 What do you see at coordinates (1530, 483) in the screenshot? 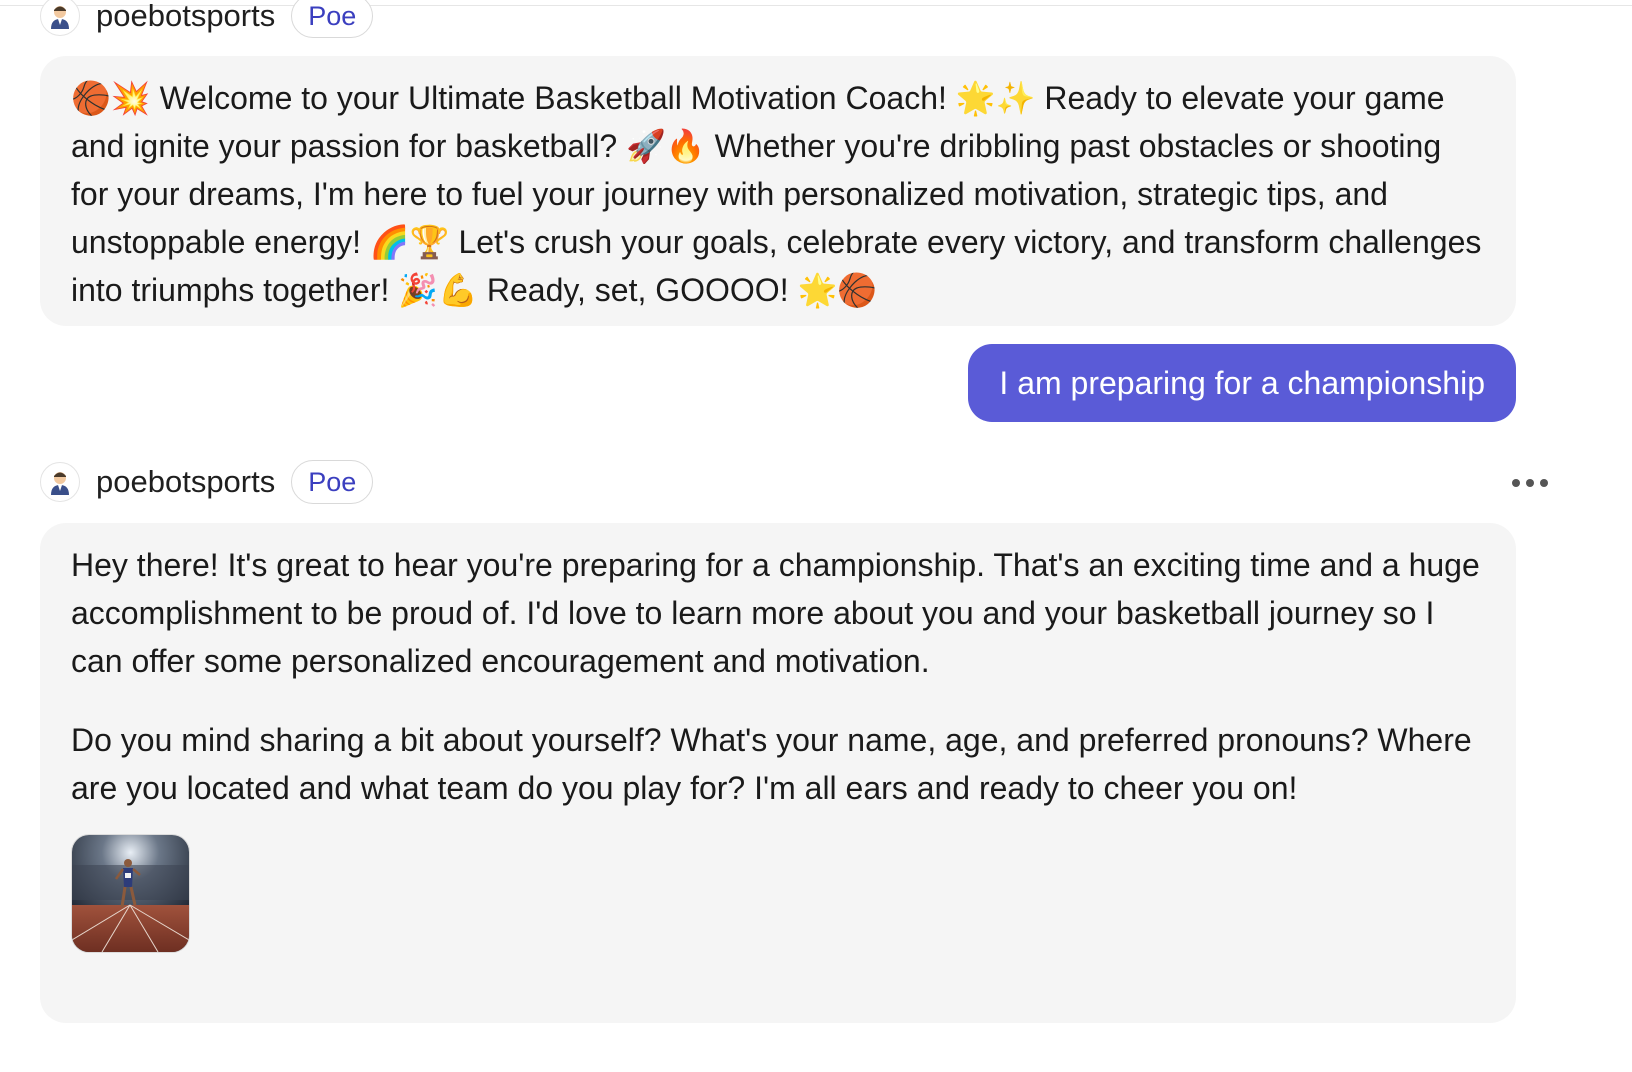
I see `more-options-icon` at bounding box center [1530, 483].